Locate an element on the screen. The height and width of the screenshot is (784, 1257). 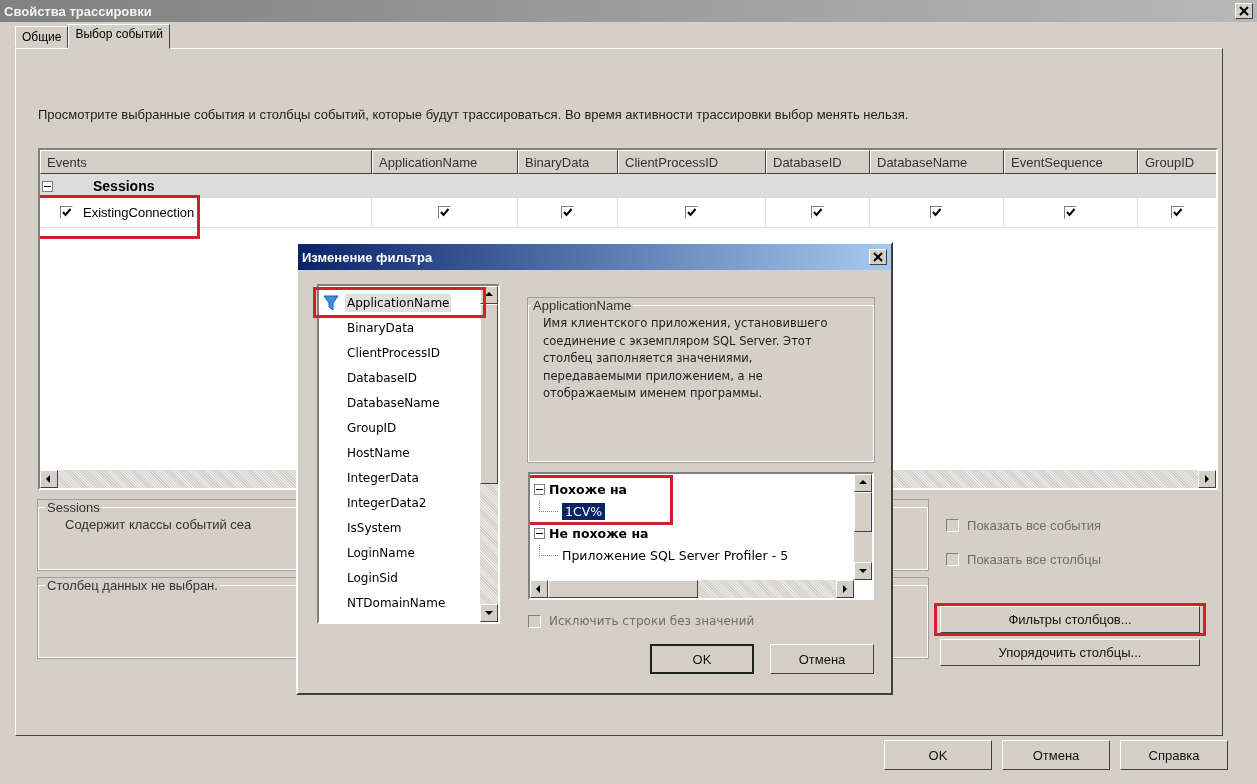
dialog-title: Изменение фильтра is located at coordinates (367, 257).